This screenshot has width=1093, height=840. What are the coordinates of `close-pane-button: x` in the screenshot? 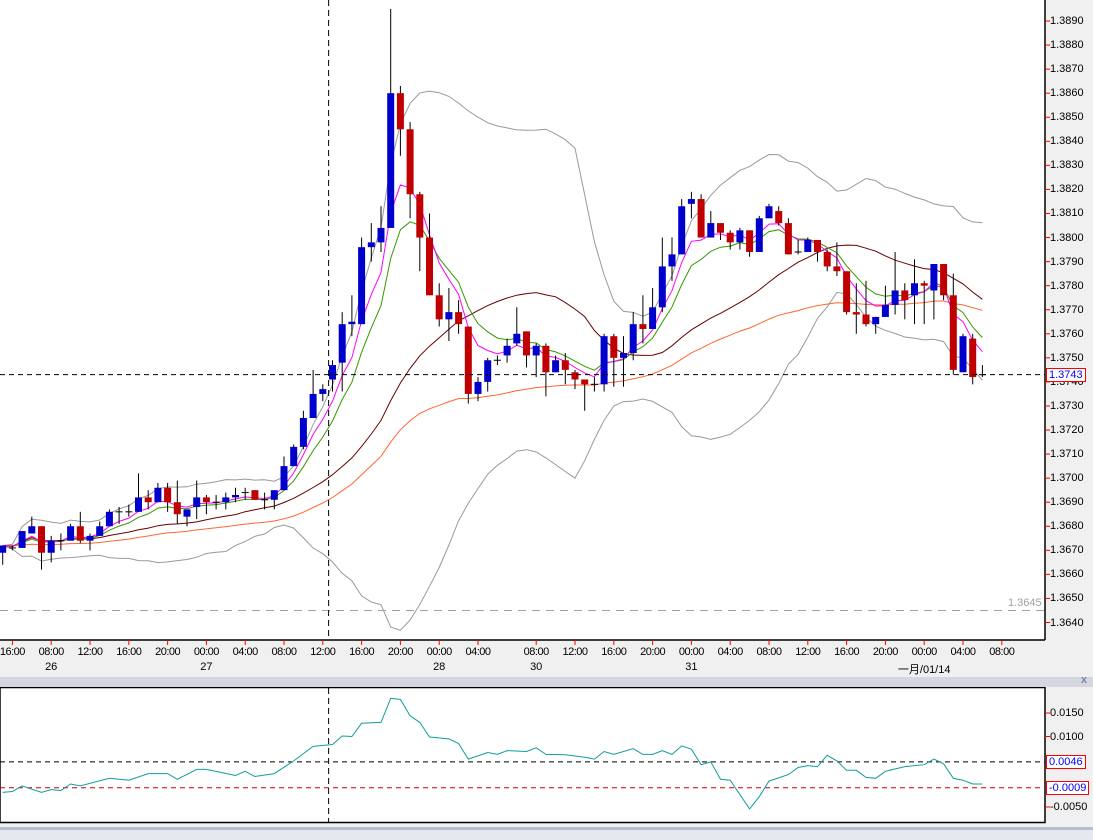 It's located at (1084, 680).